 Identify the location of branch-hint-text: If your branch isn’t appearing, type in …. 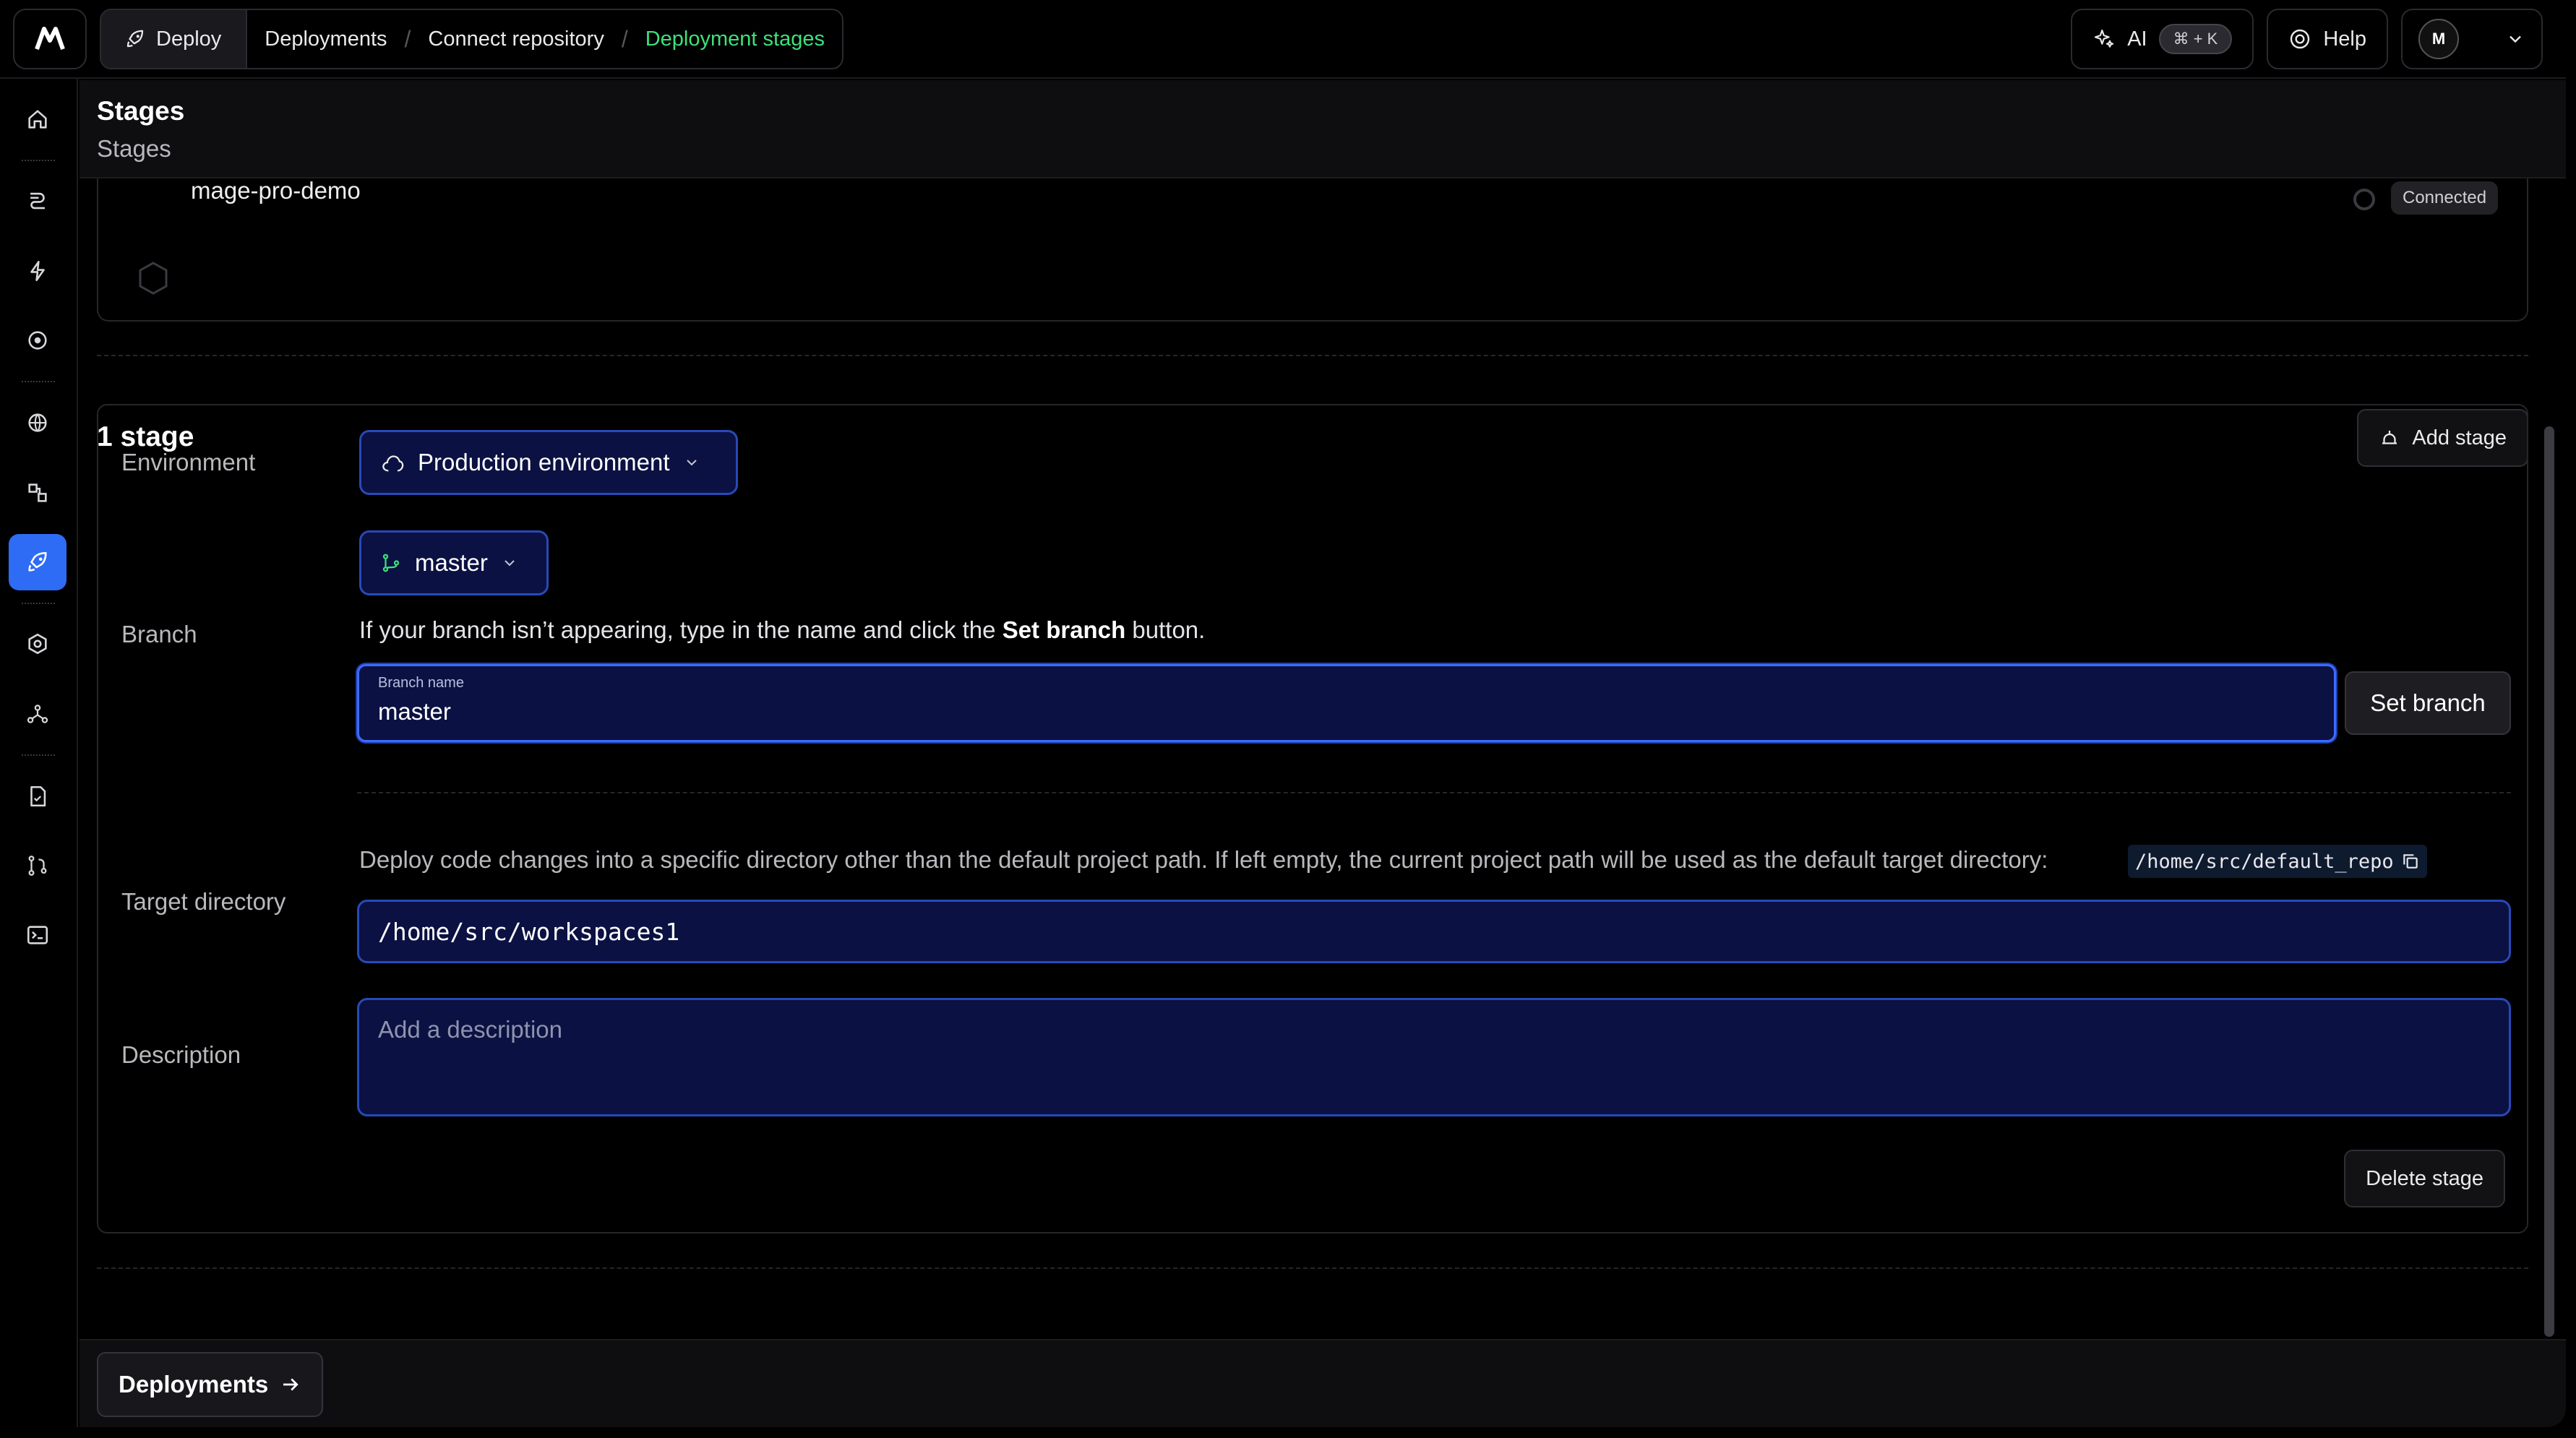
(681, 629).